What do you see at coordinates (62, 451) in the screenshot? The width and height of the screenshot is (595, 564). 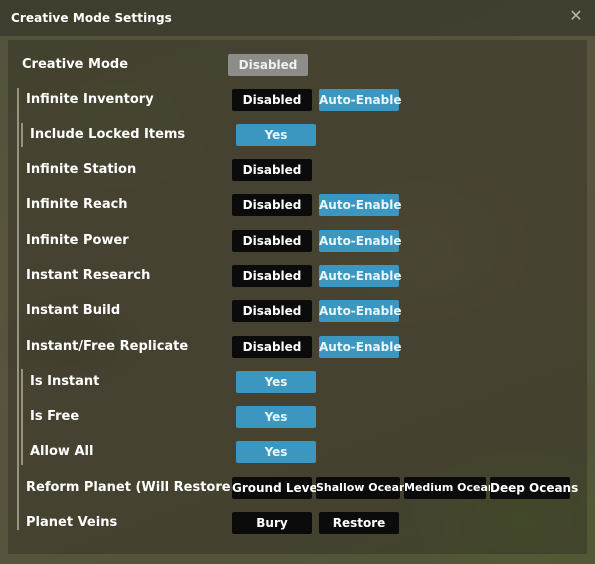 I see `allow-all-label: Allow All` at bounding box center [62, 451].